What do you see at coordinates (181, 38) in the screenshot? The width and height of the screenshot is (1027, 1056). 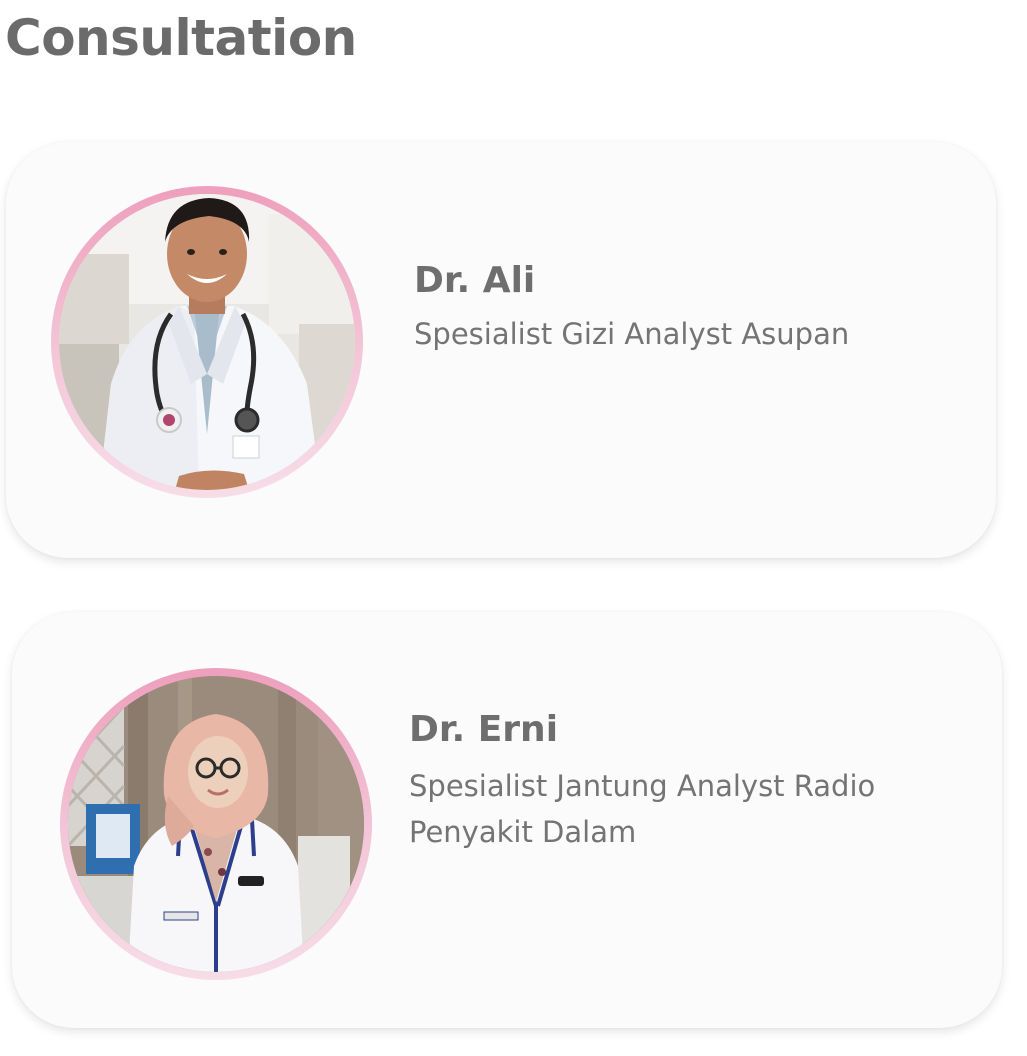 I see `page-title: Consultation` at bounding box center [181, 38].